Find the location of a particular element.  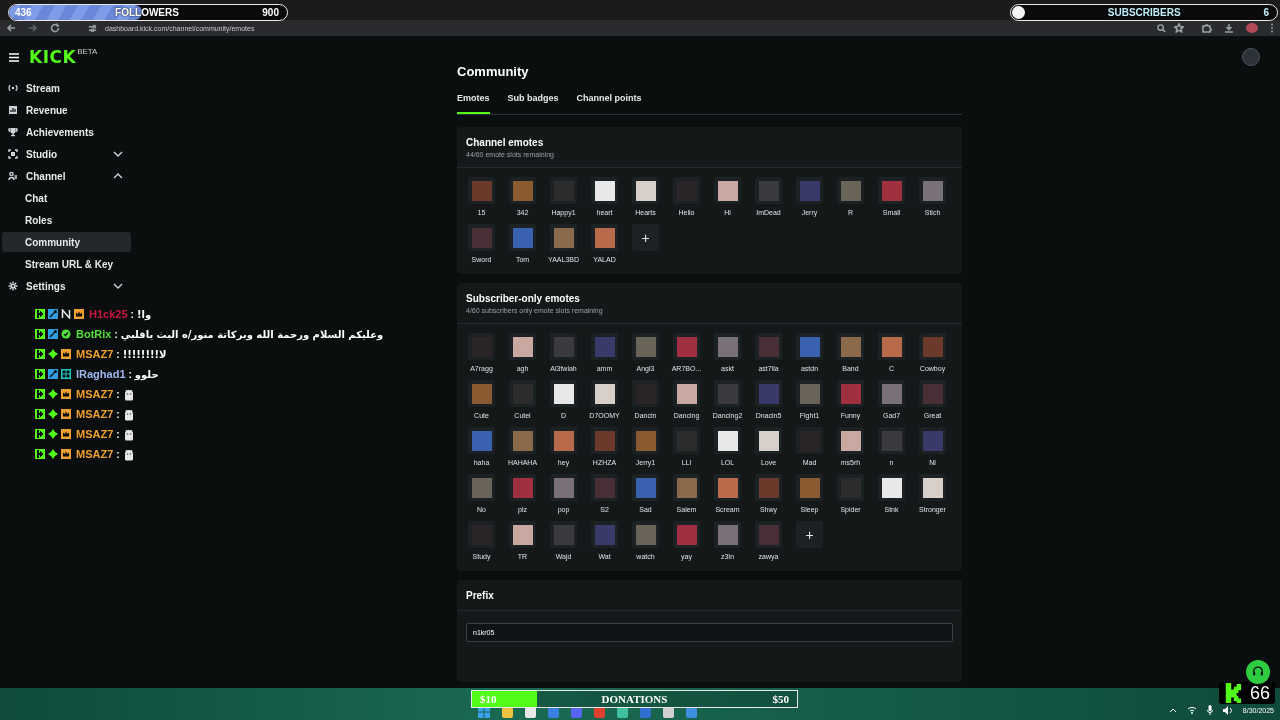

download-icon is located at coordinates (1229, 28).